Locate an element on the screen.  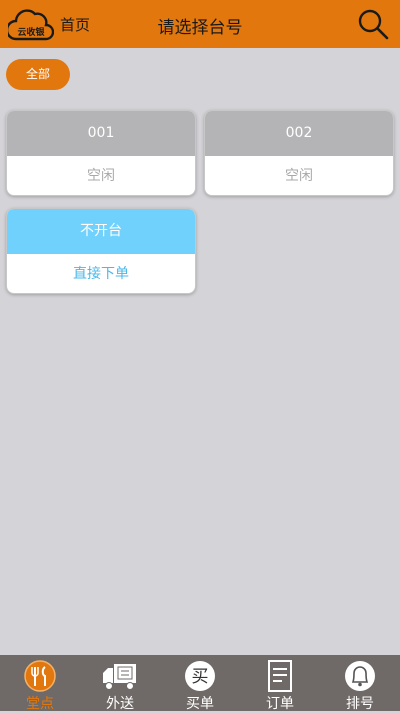
checkout-glyph: 买 is located at coordinates (200, 677).